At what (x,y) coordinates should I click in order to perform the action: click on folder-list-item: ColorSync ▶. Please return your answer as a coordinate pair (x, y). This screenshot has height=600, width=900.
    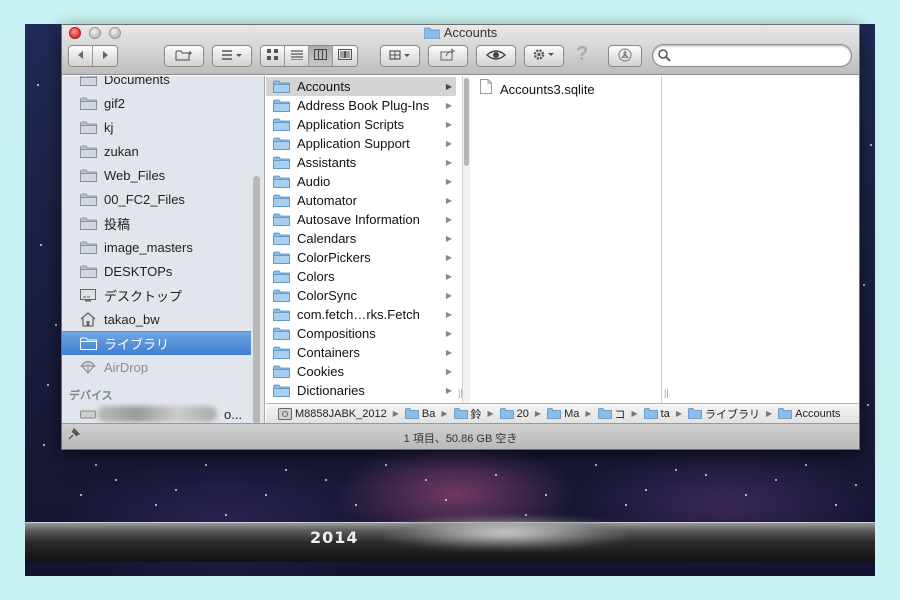
    Looking at the image, I should click on (361, 295).